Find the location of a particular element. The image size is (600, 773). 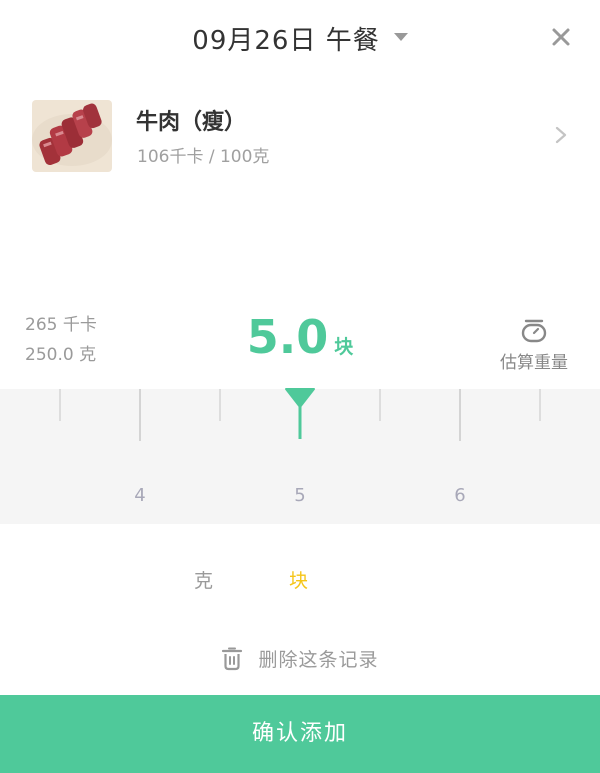

unit-option-gram: 克 is located at coordinates (203, 579).